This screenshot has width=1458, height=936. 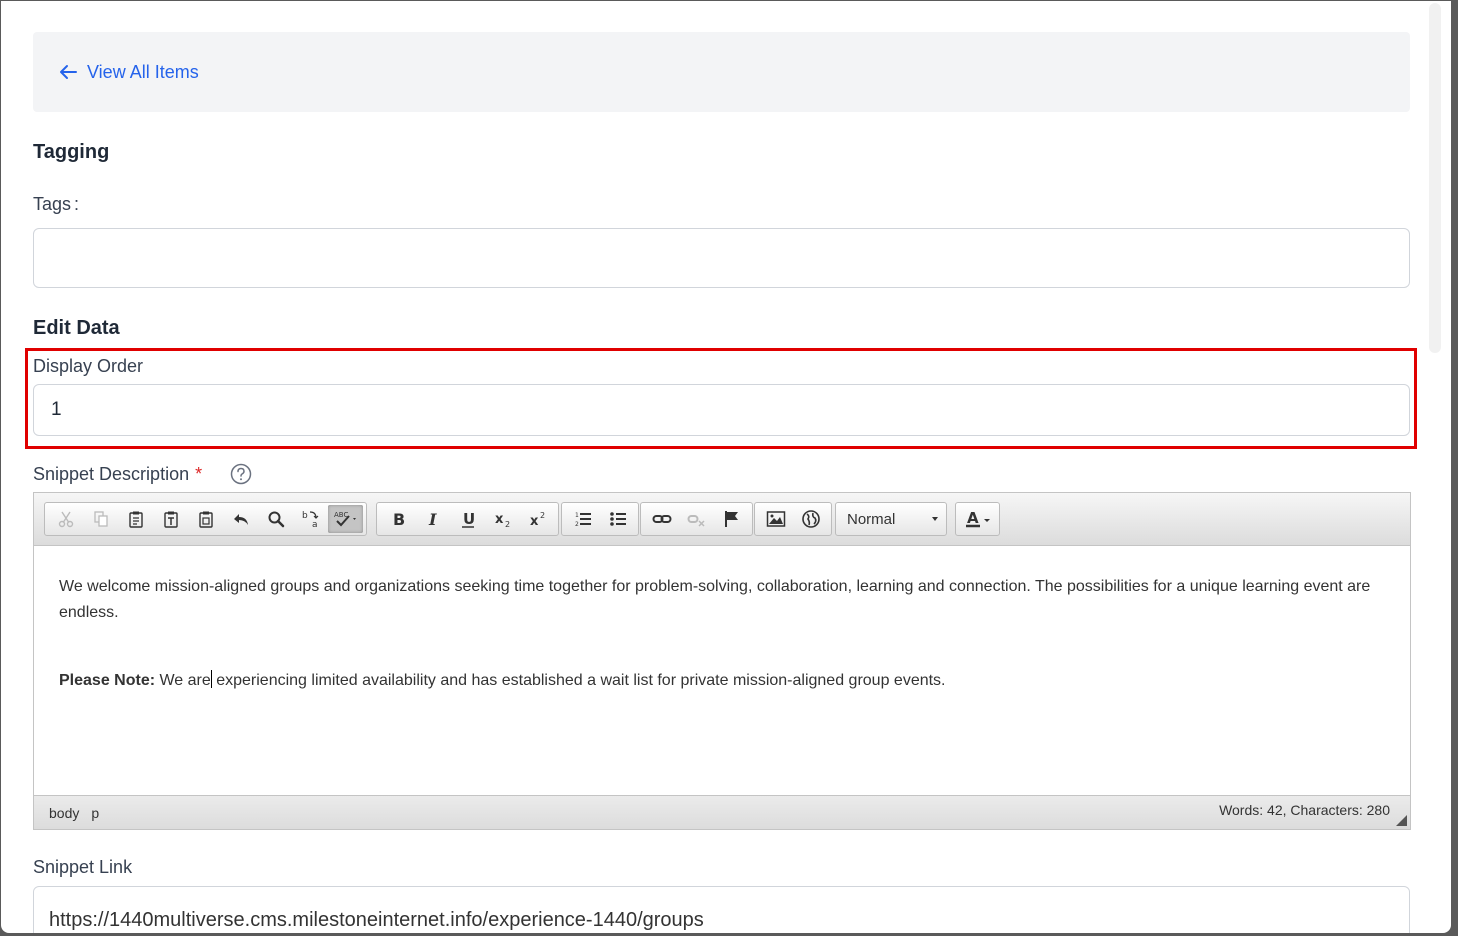 I want to click on flag-icon, so click(x=731, y=519).